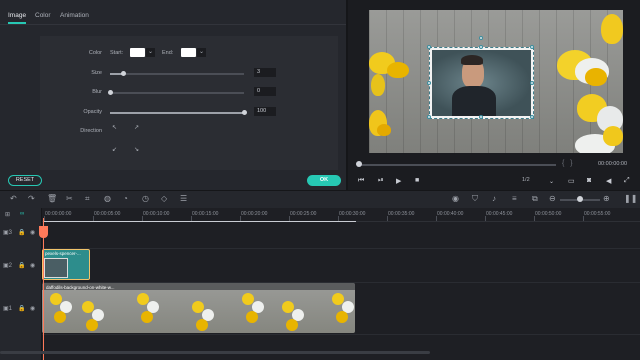 The height and width of the screenshot is (360, 640). I want to click on volume-icon: ◀, so click(608, 181).